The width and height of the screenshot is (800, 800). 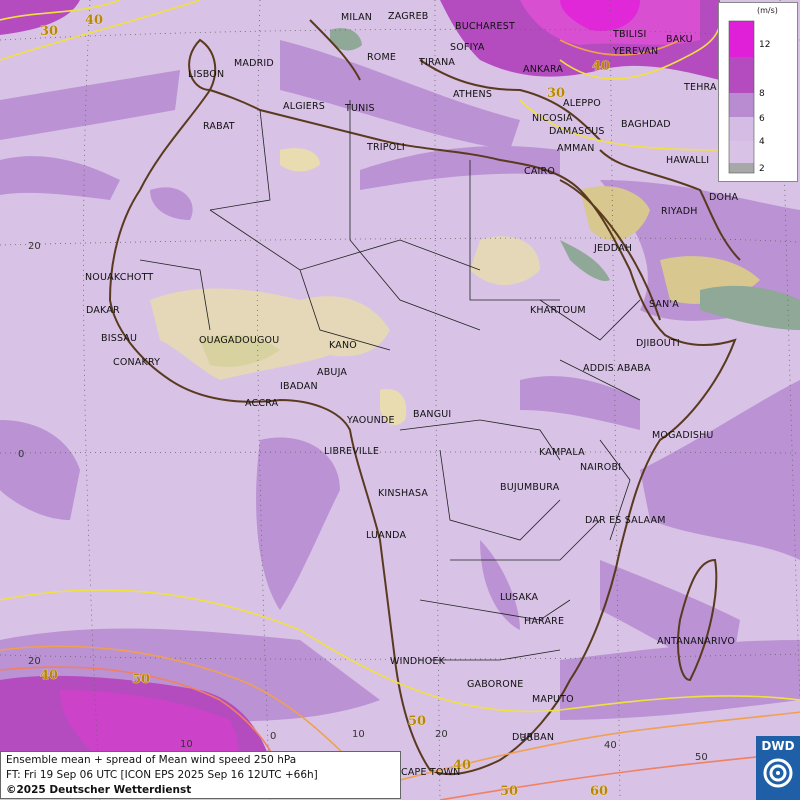 I want to click on city-label: IBADAN, so click(x=299, y=386).